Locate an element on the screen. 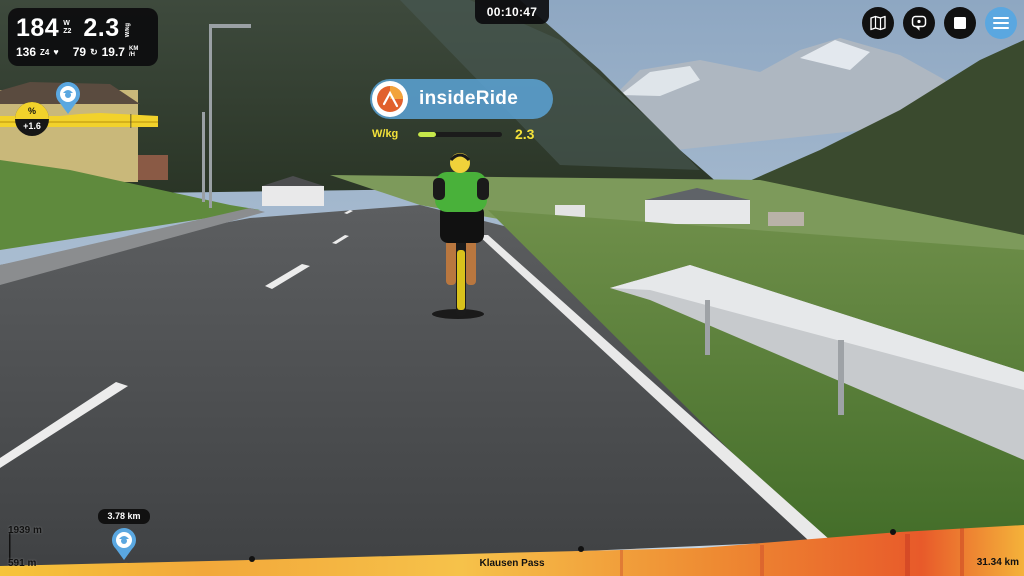  camera-switch-button is located at coordinates (919, 23).